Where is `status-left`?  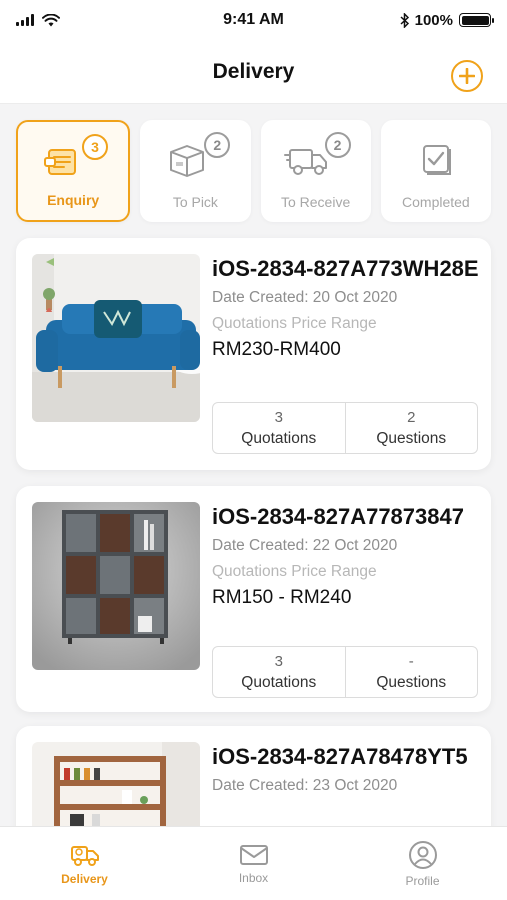 status-left is located at coordinates (76, 20).